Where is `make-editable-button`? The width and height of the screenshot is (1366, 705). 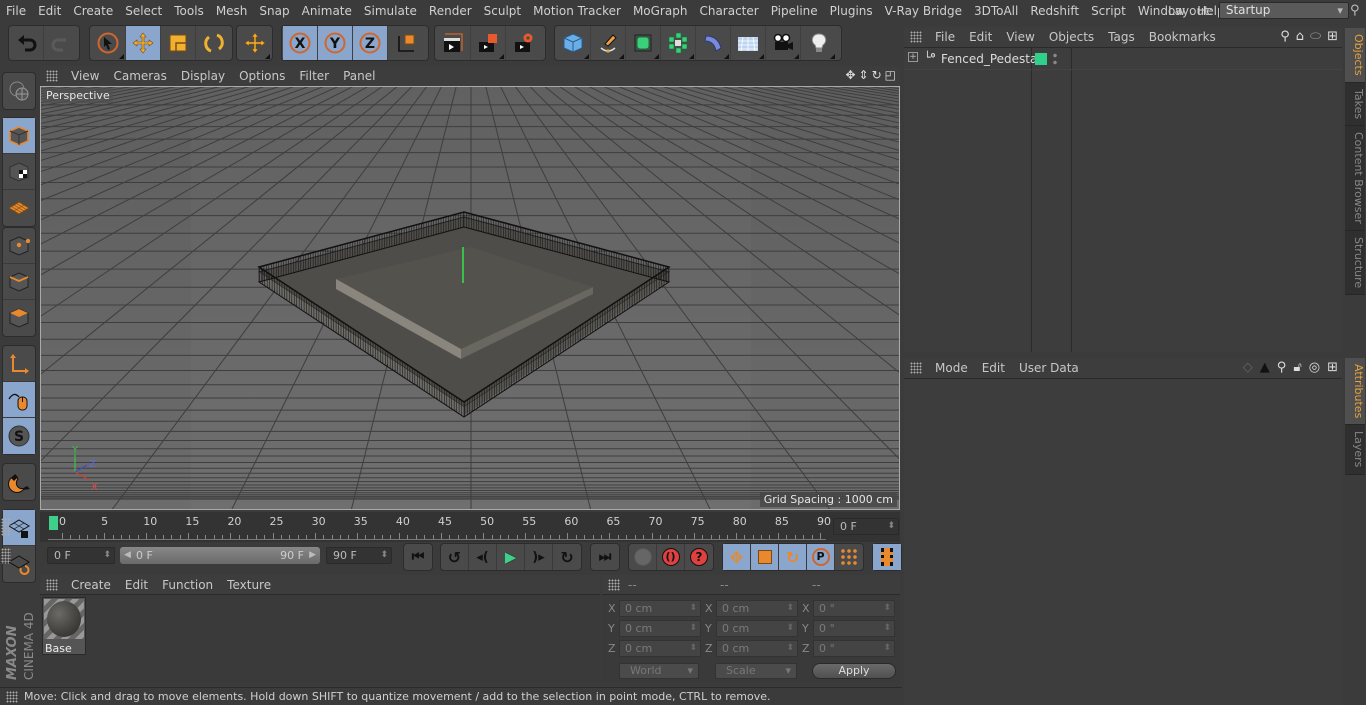 make-editable-button is located at coordinates (19, 91).